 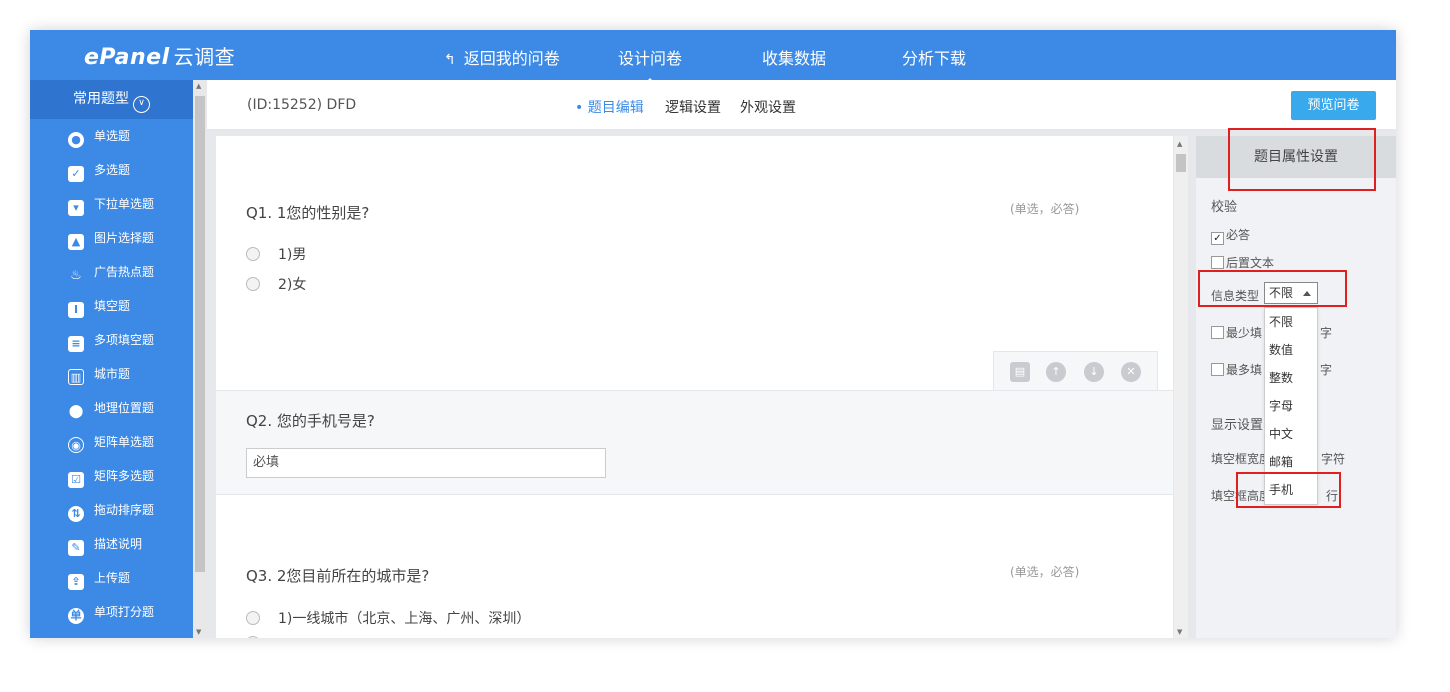 I want to click on text-cursor-icon: I, so click(x=76, y=310).